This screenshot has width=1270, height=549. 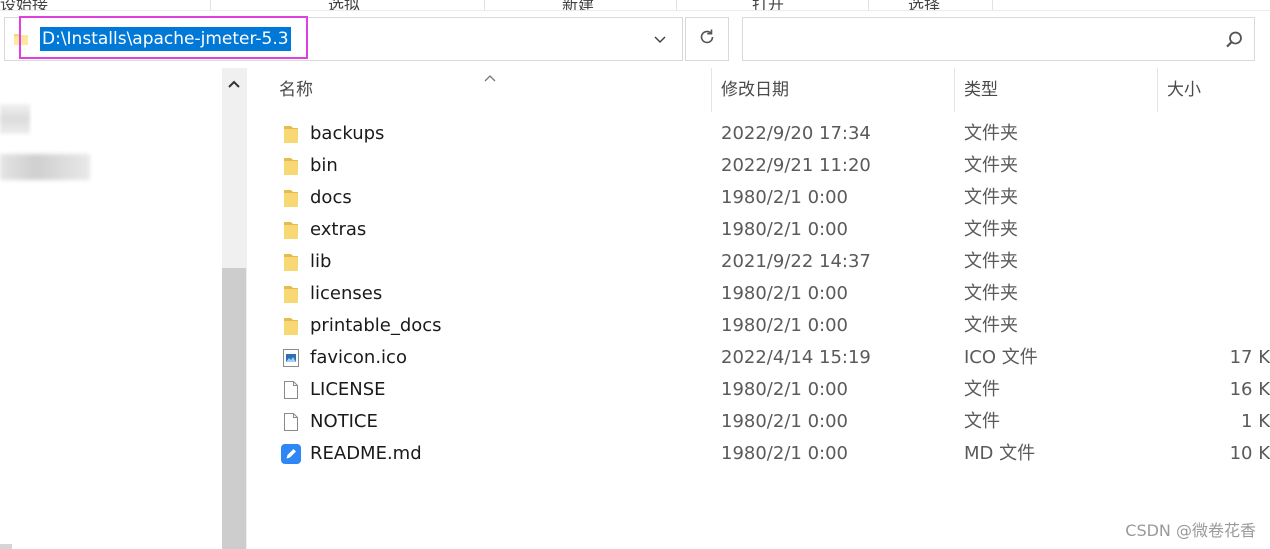 What do you see at coordinates (366, 453) in the screenshot?
I see `file-name: README.md` at bounding box center [366, 453].